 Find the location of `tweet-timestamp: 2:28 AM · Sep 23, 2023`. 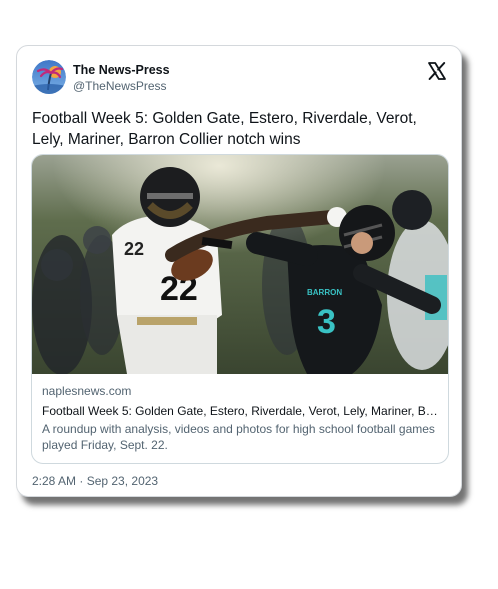

tweet-timestamp: 2:28 AM · Sep 23, 2023 is located at coordinates (95, 481).